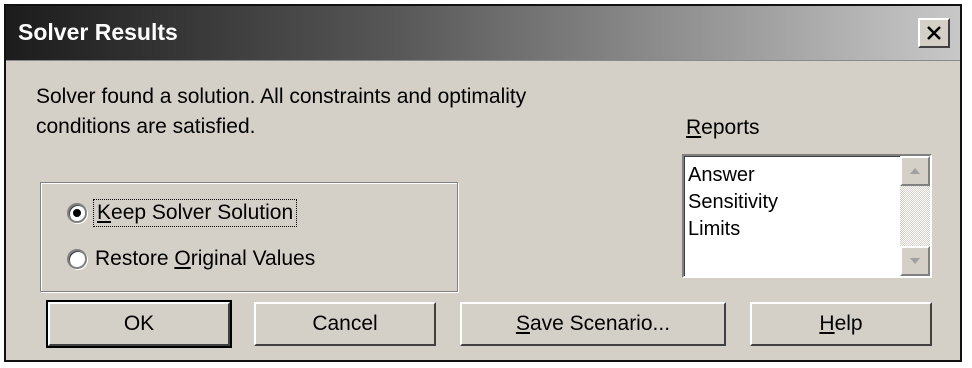 The height and width of the screenshot is (368, 972). Describe the element at coordinates (733, 202) in the screenshot. I see `list-item: Sensitivity` at that location.